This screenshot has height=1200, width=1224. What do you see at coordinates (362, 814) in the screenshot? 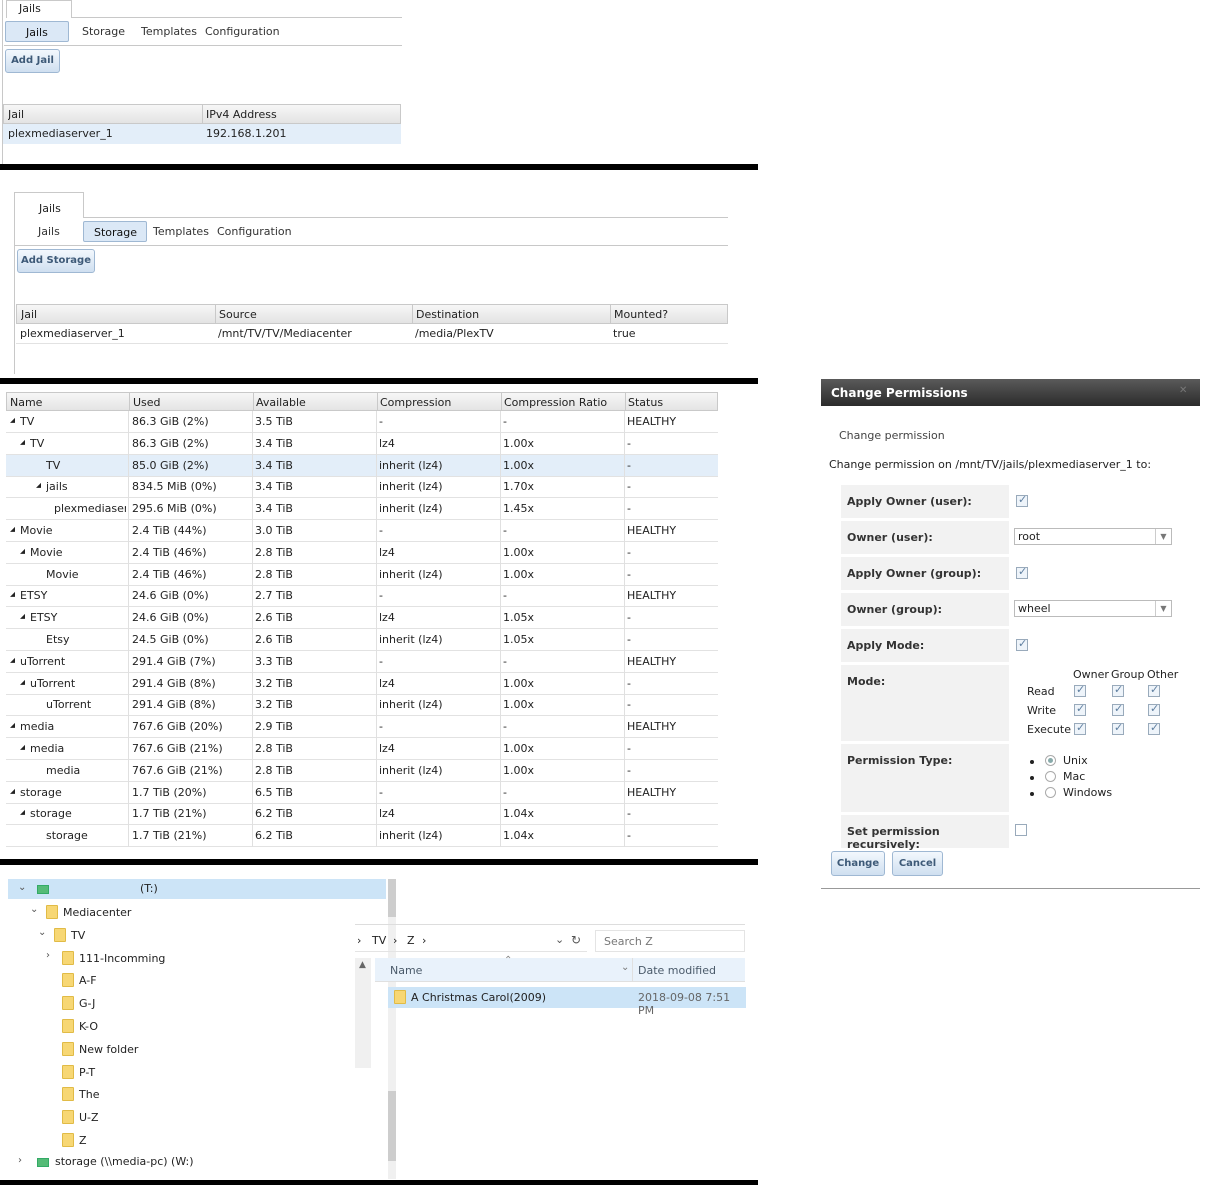
I see `table-row: ◢ storage 1.7 TiB (21%) 6.2 TiB lz4 1.04x -` at bounding box center [362, 814].